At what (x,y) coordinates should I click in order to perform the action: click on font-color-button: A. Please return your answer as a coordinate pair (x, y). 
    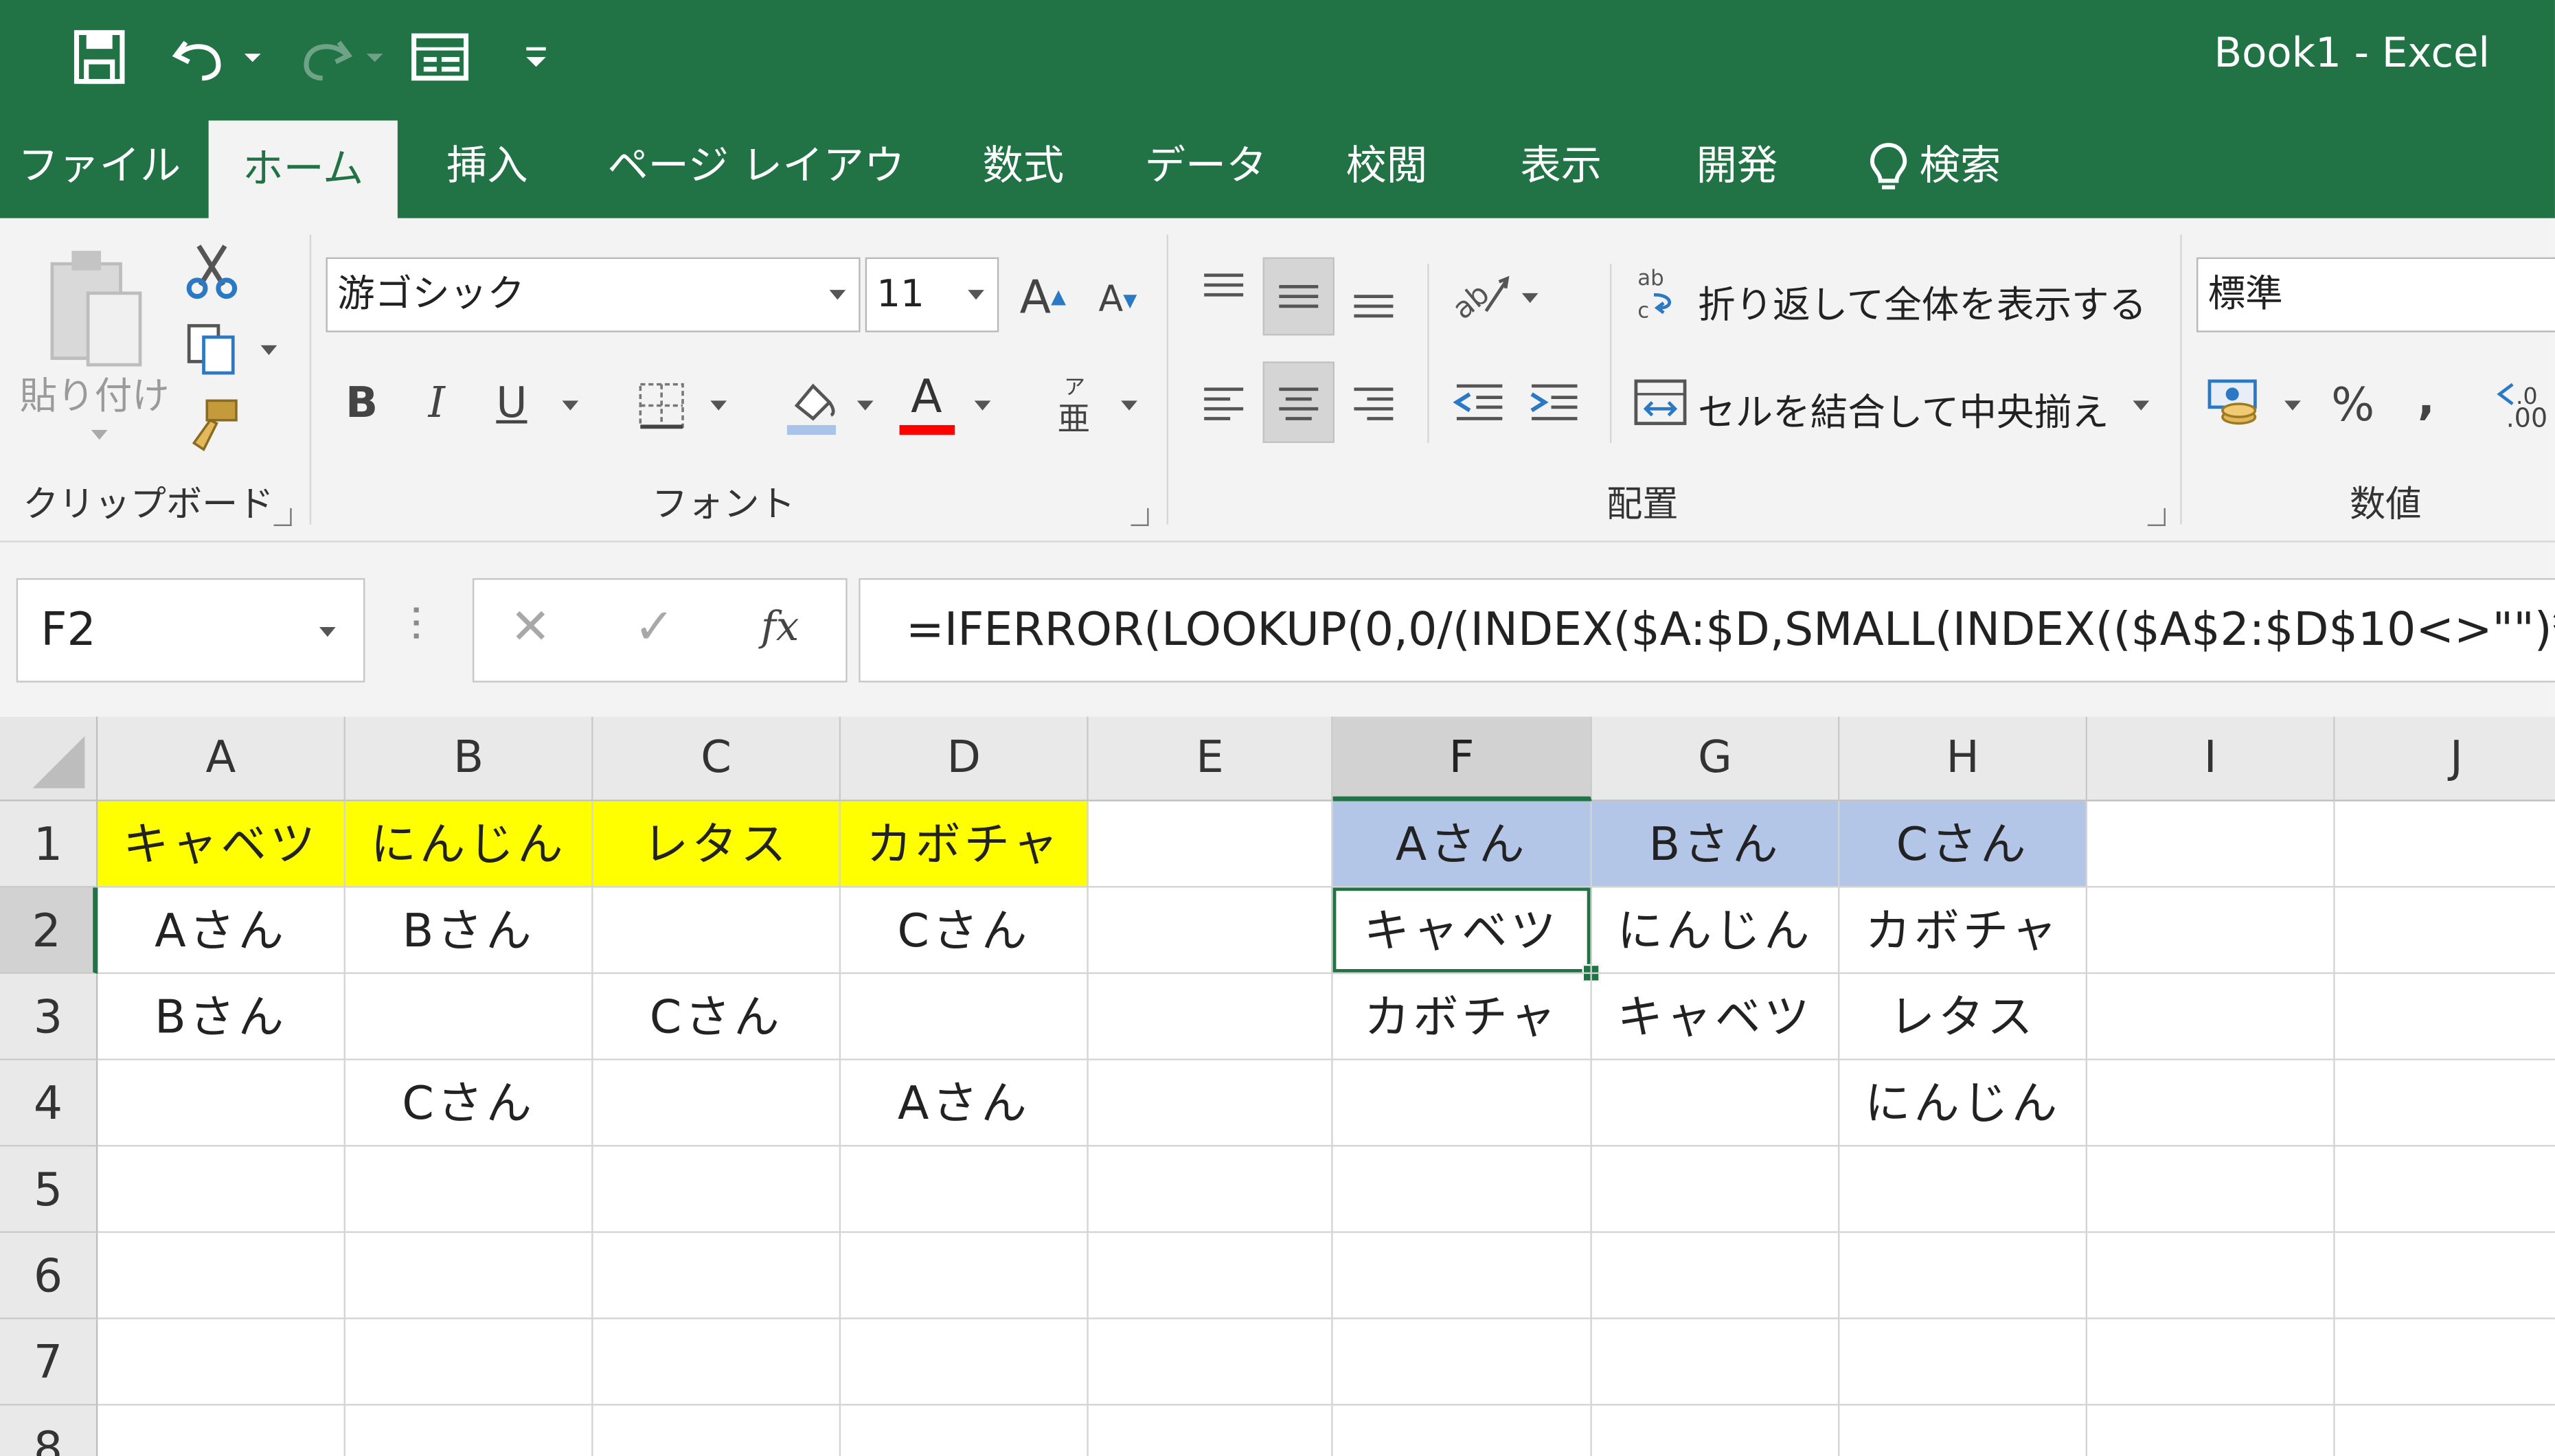
    Looking at the image, I should click on (927, 405).